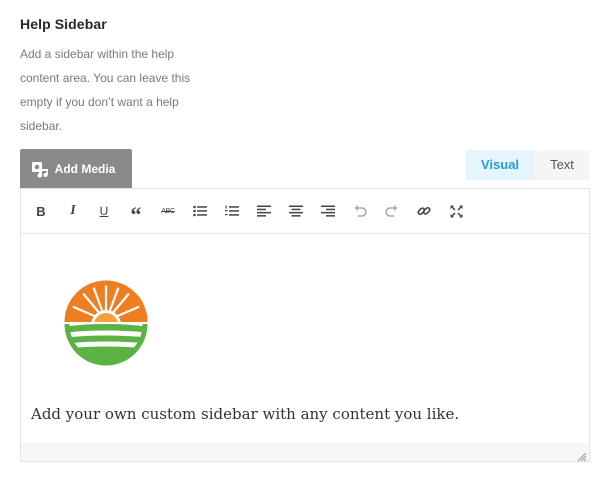  I want to click on fullscreen-icon, so click(456, 211).